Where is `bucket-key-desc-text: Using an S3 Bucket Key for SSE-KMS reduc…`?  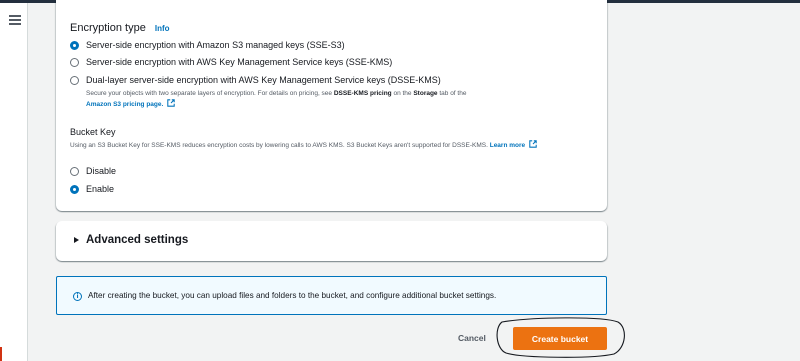
bucket-key-desc-text: Using an S3 Bucket Key for SSE-KMS reduc… is located at coordinates (279, 145).